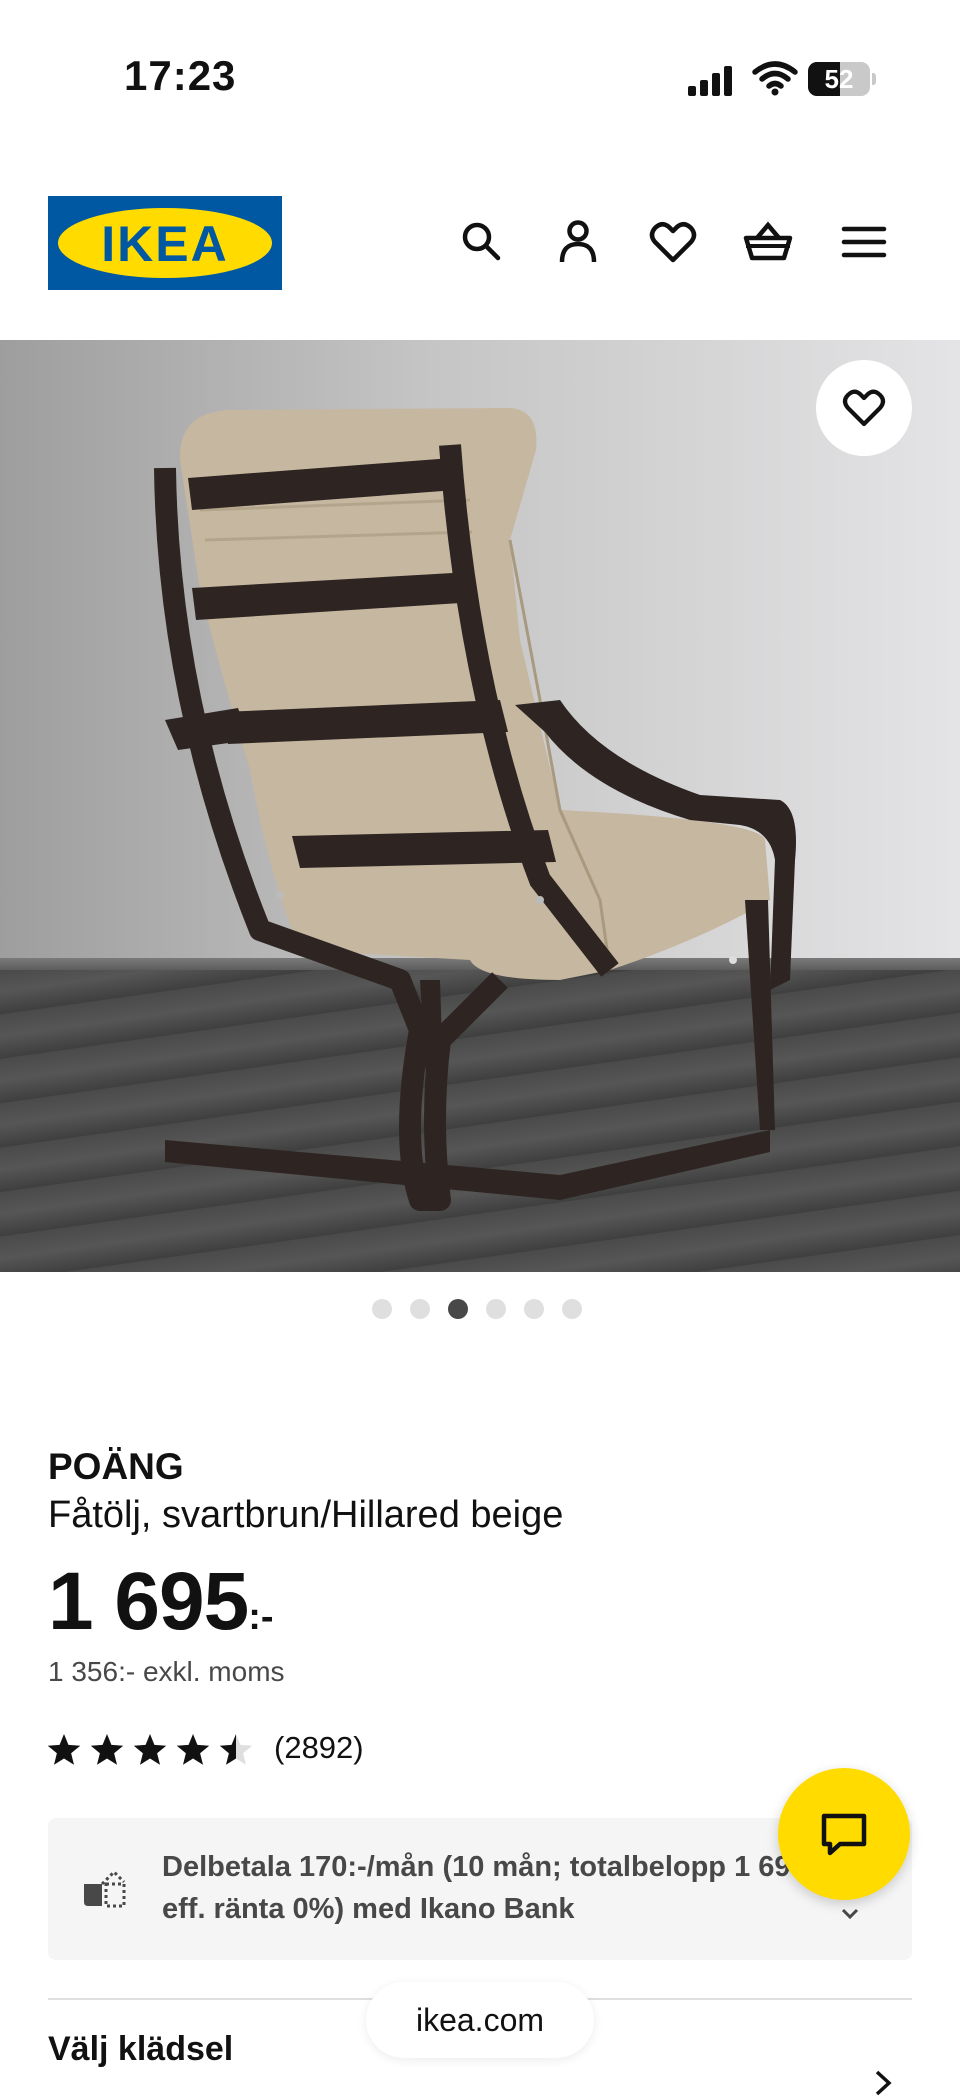 The image size is (960, 2098). I want to click on upholstery-section-title: Välj klädsel, so click(140, 2049).